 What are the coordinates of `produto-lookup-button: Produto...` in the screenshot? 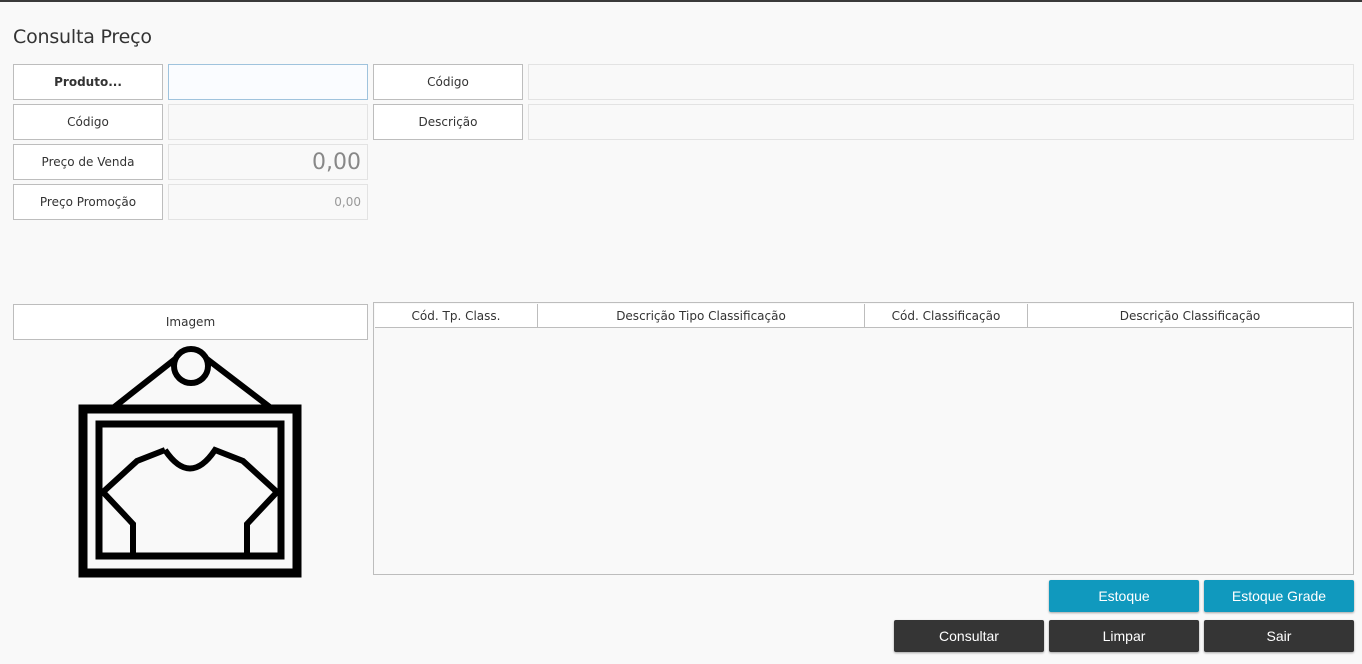 It's located at (88, 82).